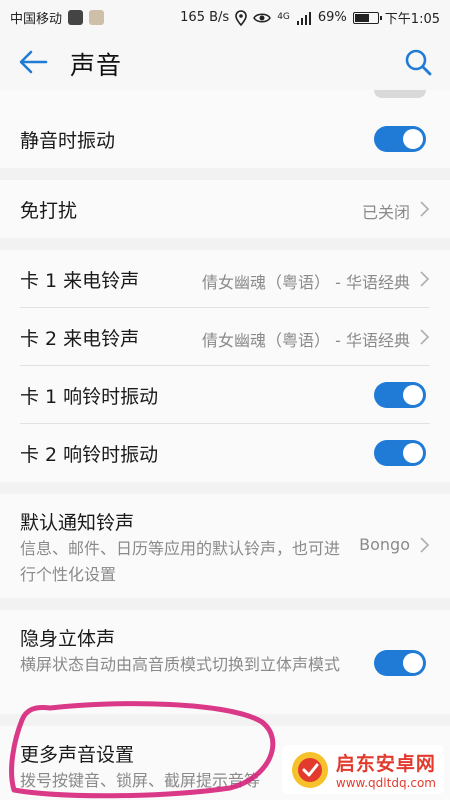 The image size is (450, 800). Describe the element at coordinates (225, 62) in the screenshot. I see `app-bar: 声音` at that location.